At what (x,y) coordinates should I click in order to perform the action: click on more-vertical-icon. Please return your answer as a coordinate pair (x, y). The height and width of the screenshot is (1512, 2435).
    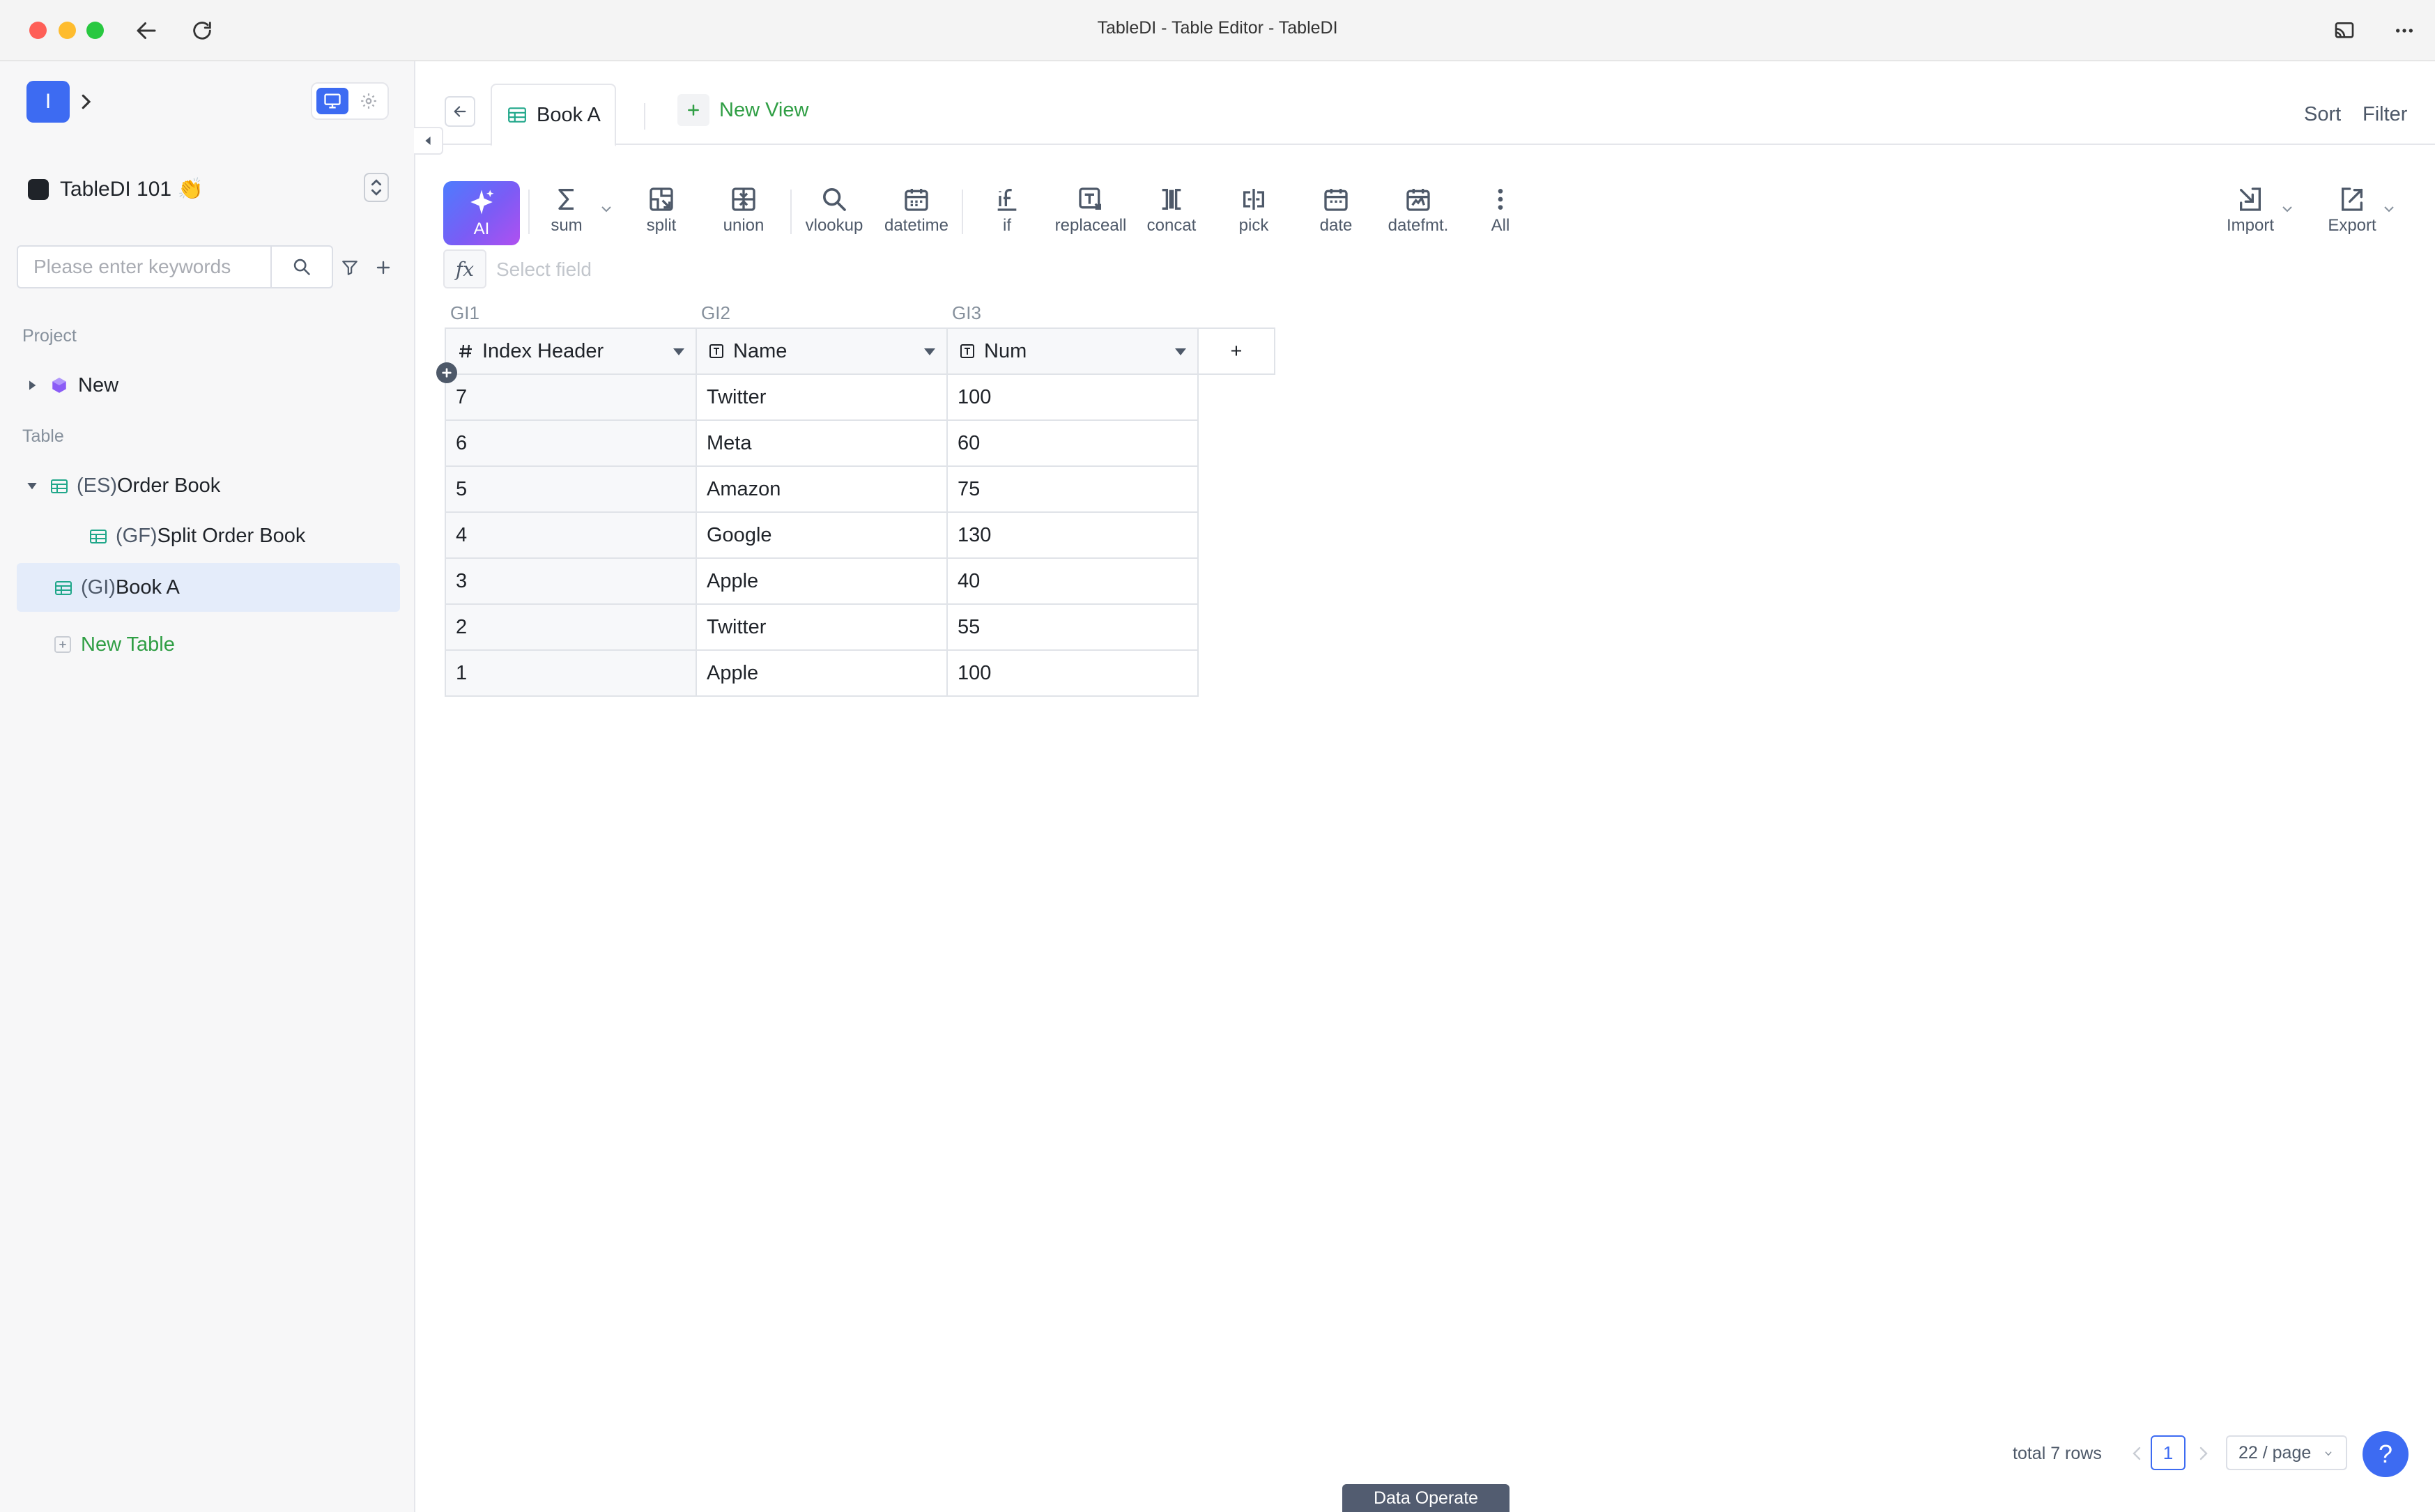
    Looking at the image, I should click on (1500, 199).